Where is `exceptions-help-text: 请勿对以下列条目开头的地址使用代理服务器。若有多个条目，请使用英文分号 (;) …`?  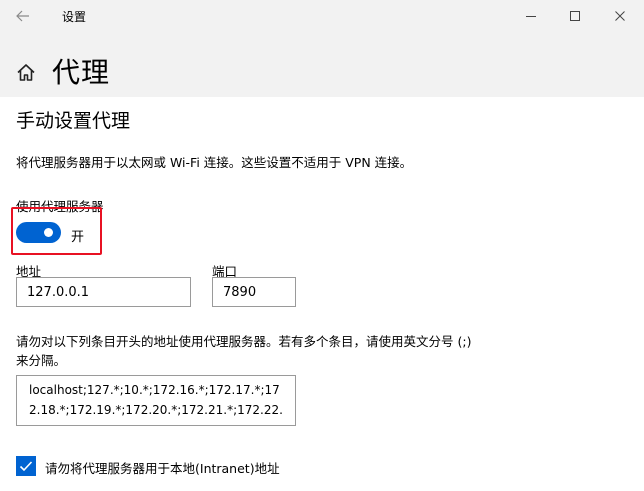
exceptions-help-text: 请勿对以下列条目开头的地址使用代理服务器。若有多个条目，请使用英文分号 (;) … is located at coordinates (244, 351).